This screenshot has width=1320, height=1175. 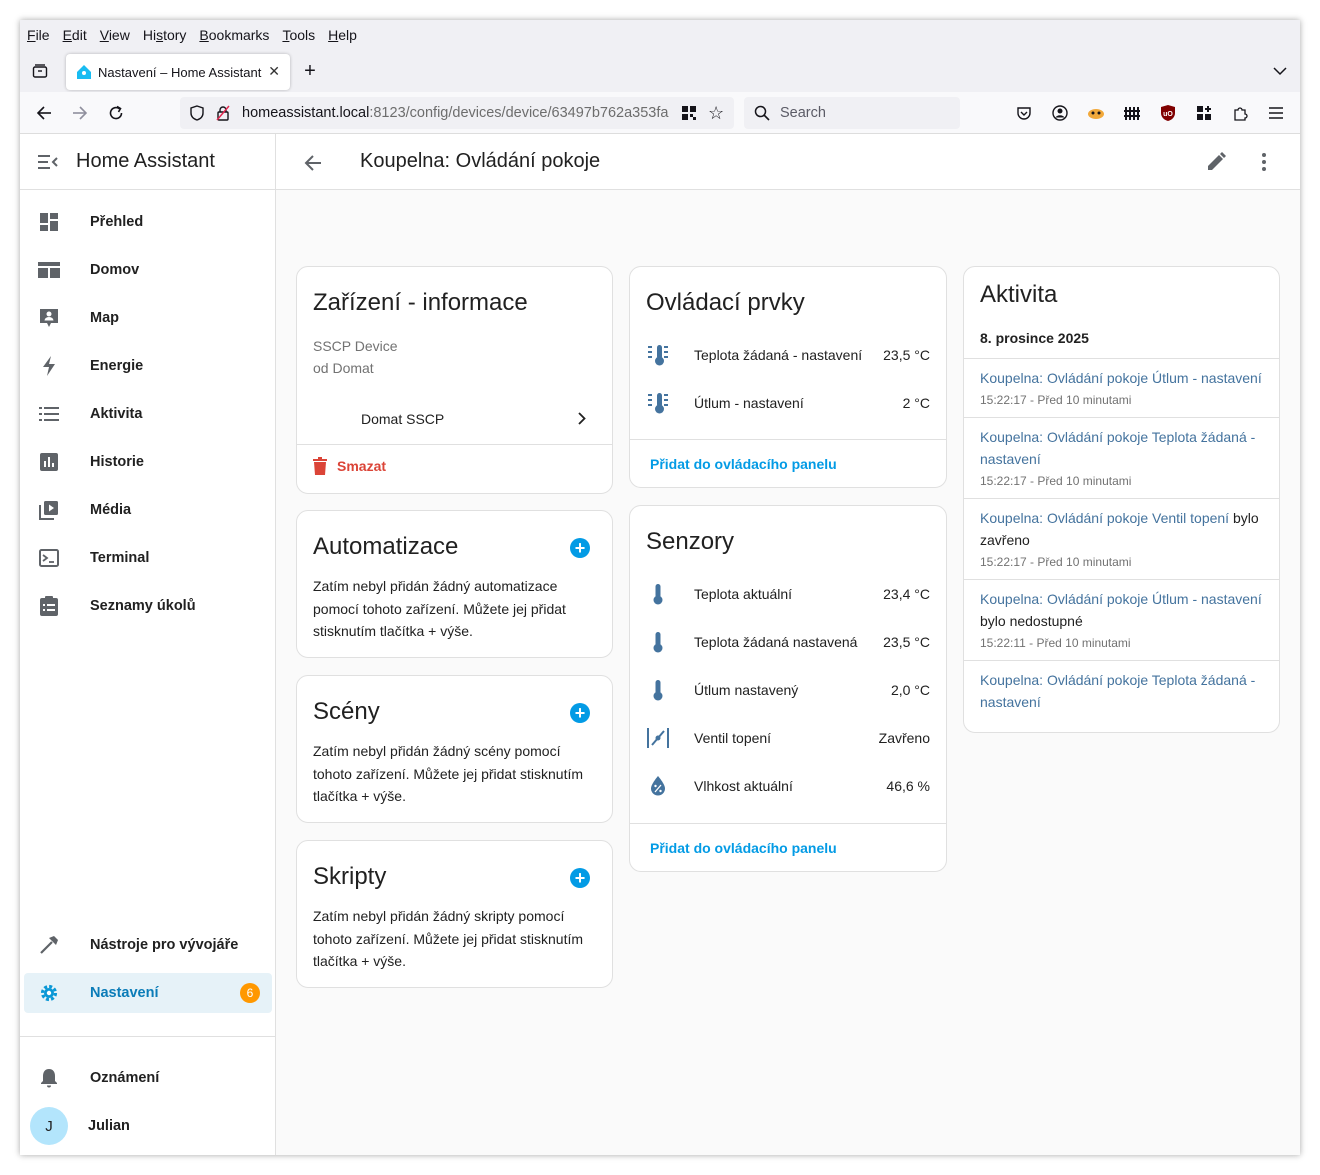 What do you see at coordinates (1024, 113) in the screenshot?
I see `pocket-icon` at bounding box center [1024, 113].